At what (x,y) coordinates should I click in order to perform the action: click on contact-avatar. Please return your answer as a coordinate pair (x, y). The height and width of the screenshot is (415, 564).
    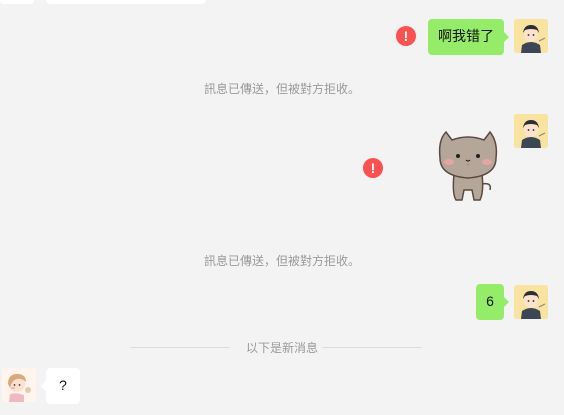
    Looking at the image, I should click on (19, 385).